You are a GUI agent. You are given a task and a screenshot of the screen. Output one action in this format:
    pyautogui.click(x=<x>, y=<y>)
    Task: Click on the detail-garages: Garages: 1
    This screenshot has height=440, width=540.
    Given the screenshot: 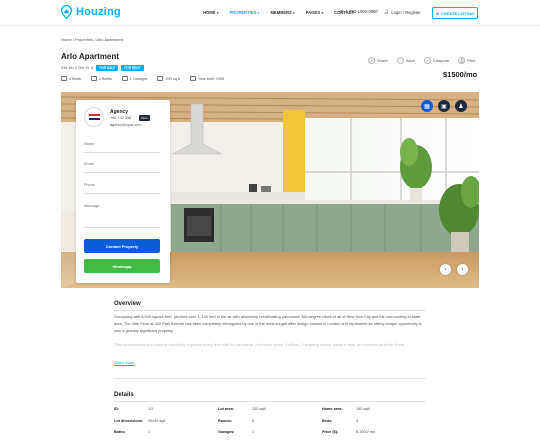 What is the action you would take?
    pyautogui.click(x=236, y=432)
    